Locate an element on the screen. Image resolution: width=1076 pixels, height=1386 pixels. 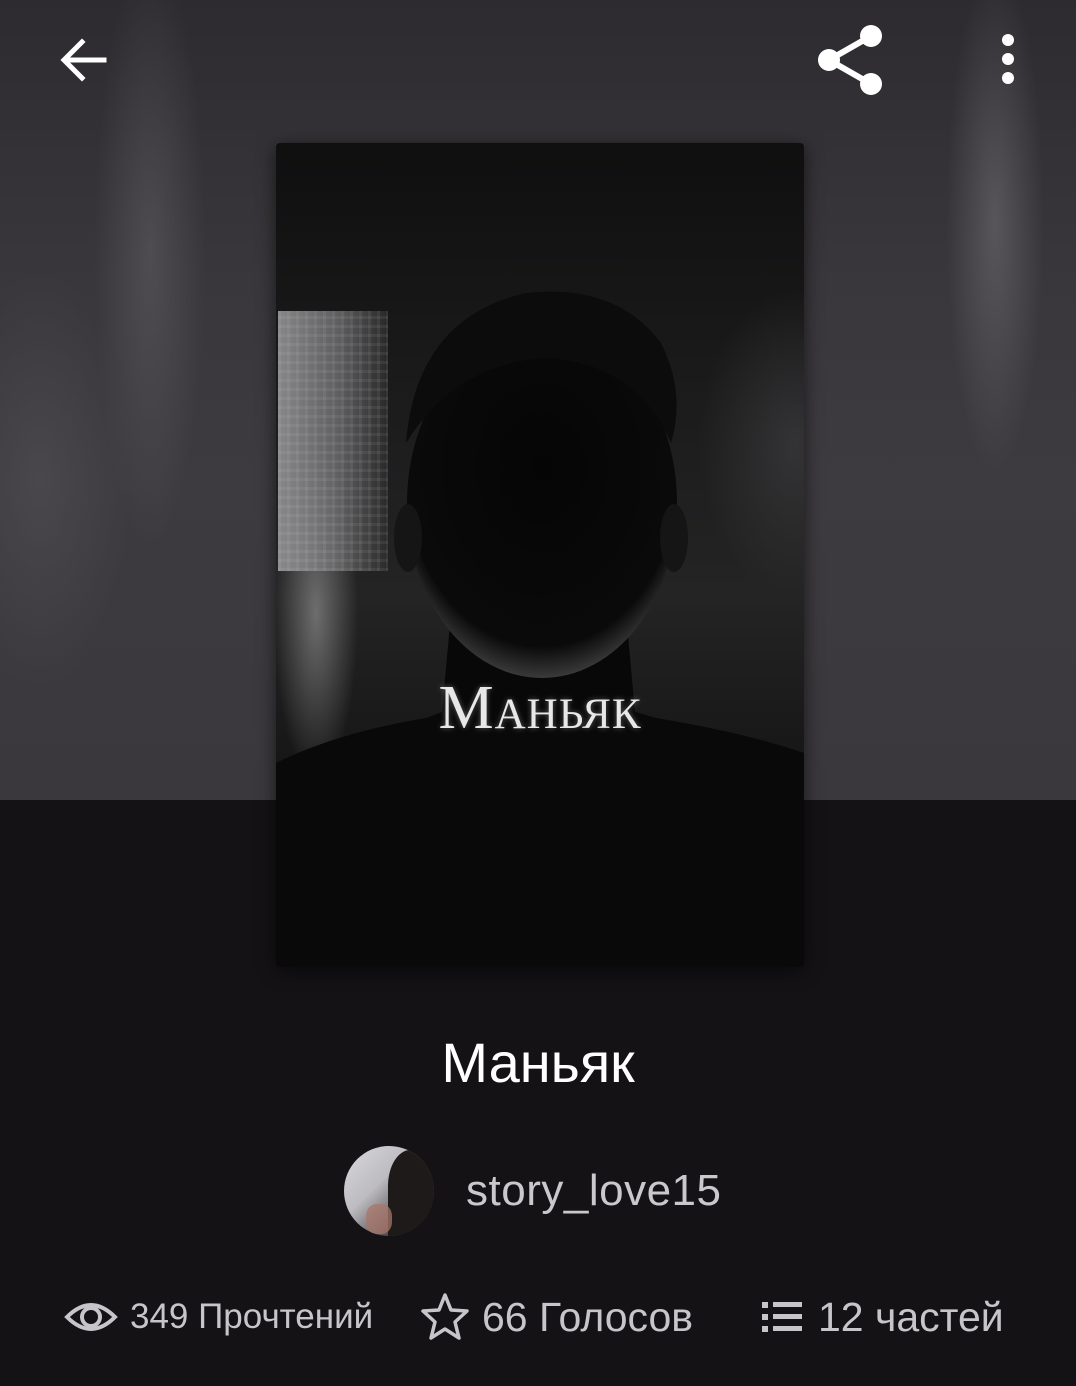
star-icon is located at coordinates (445, 1317).